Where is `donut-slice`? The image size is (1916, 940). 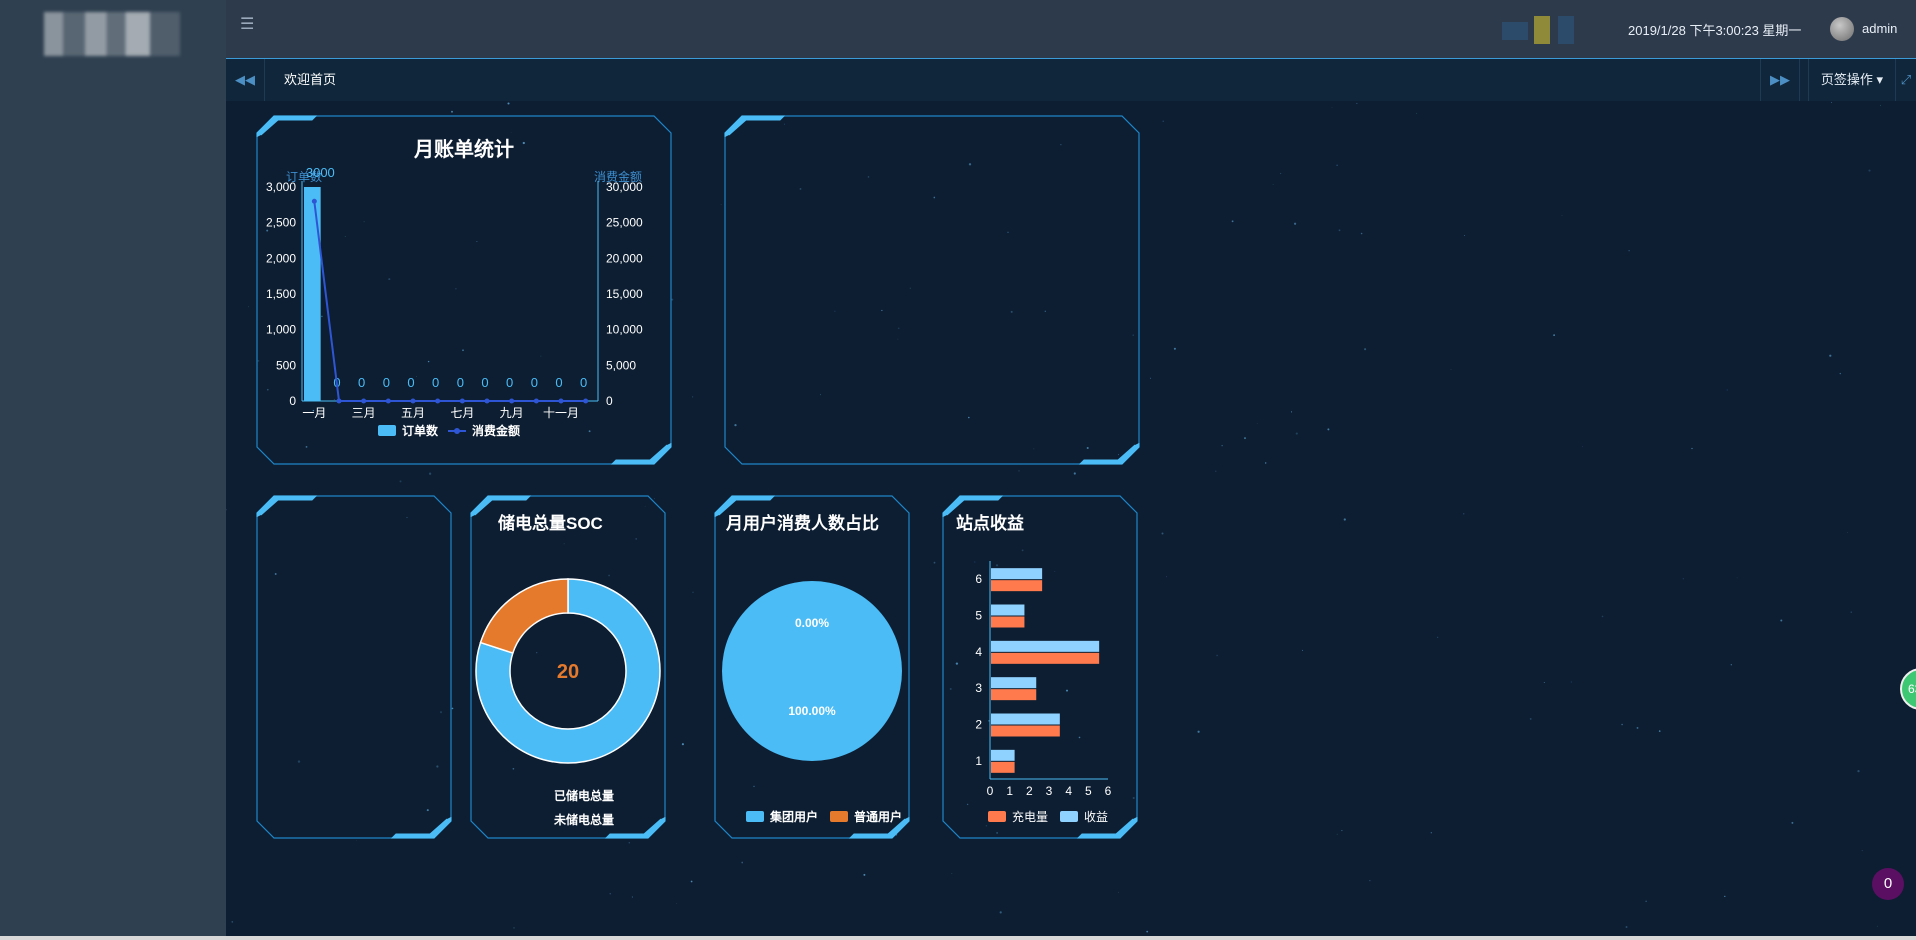 donut-slice is located at coordinates (524, 616).